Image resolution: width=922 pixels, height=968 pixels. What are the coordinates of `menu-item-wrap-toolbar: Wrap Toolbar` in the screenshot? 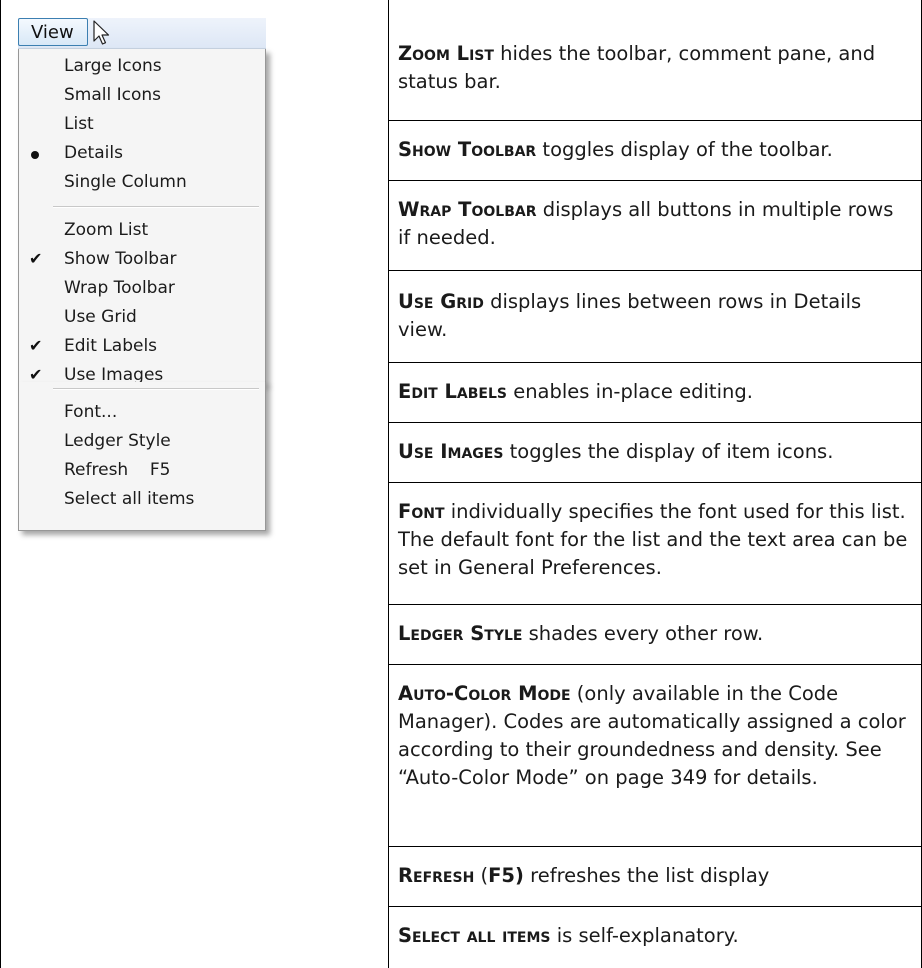 It's located at (142, 289).